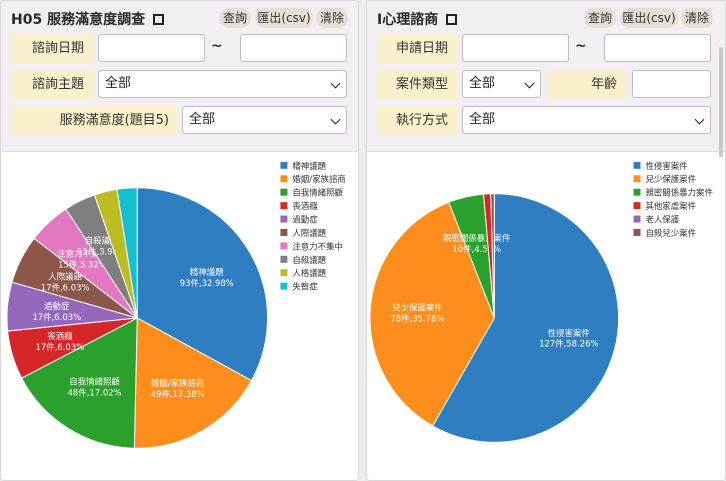  I want to click on legend-item: 親密關係暴力案件, so click(679, 193).